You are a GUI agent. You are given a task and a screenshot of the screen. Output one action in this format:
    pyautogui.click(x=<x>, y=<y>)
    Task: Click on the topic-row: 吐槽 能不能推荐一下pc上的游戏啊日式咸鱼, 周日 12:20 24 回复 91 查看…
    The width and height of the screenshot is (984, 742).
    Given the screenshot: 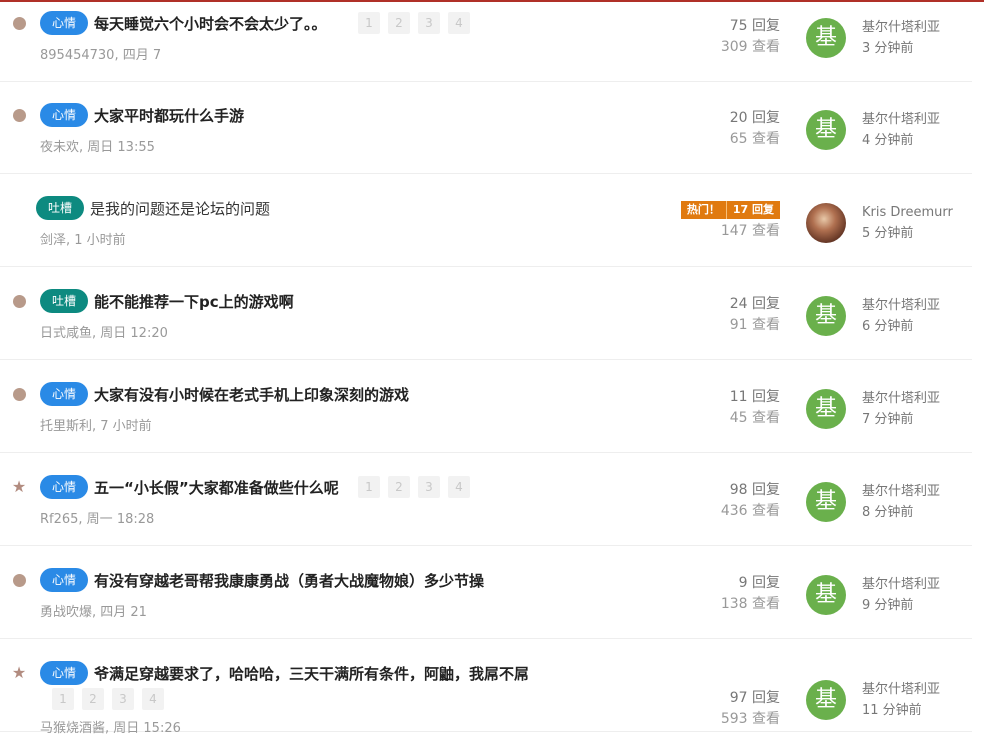 What is the action you would take?
    pyautogui.click(x=486, y=314)
    